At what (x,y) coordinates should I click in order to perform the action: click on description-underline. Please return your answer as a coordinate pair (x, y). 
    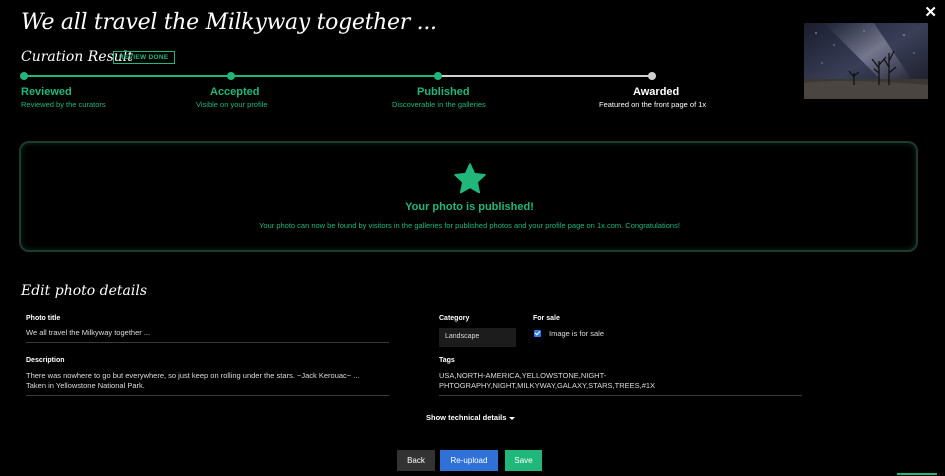
    Looking at the image, I should click on (207, 395).